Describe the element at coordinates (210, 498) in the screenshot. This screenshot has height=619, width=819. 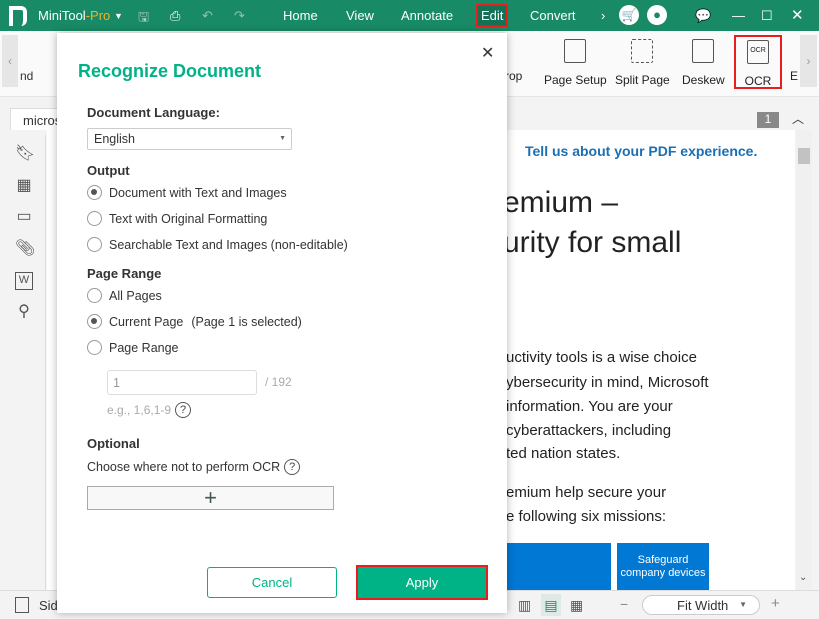
I see `add-exclusion-area-button: +` at that location.